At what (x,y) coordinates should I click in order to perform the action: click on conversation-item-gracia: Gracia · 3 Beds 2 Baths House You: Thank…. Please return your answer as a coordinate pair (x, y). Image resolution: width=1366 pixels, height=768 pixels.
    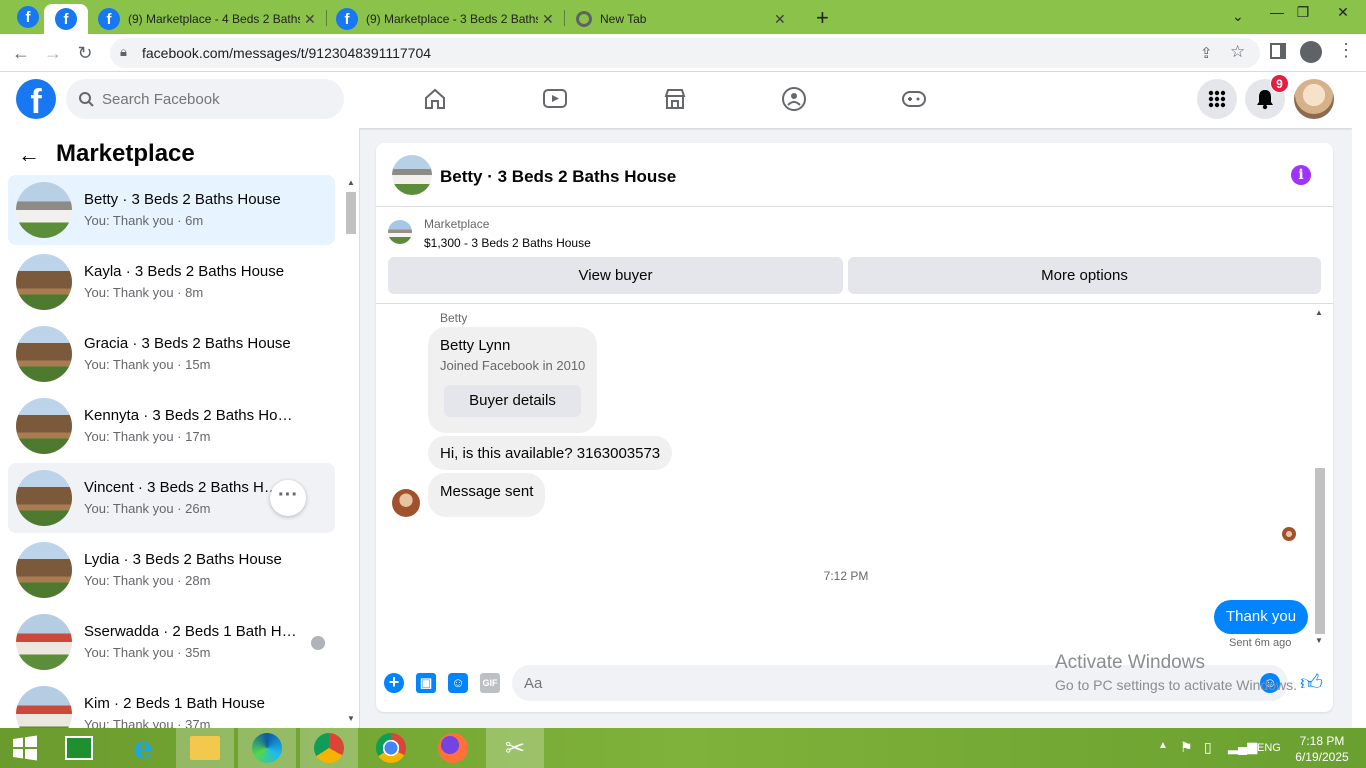
    Looking at the image, I should click on (171, 354).